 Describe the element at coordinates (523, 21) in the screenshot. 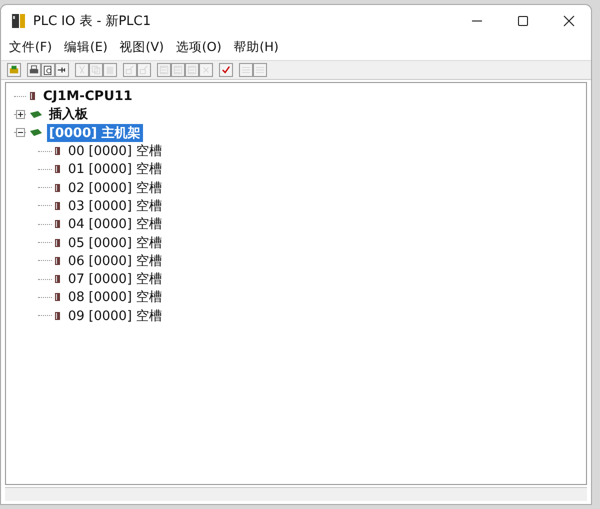

I see `maximize-icon` at that location.